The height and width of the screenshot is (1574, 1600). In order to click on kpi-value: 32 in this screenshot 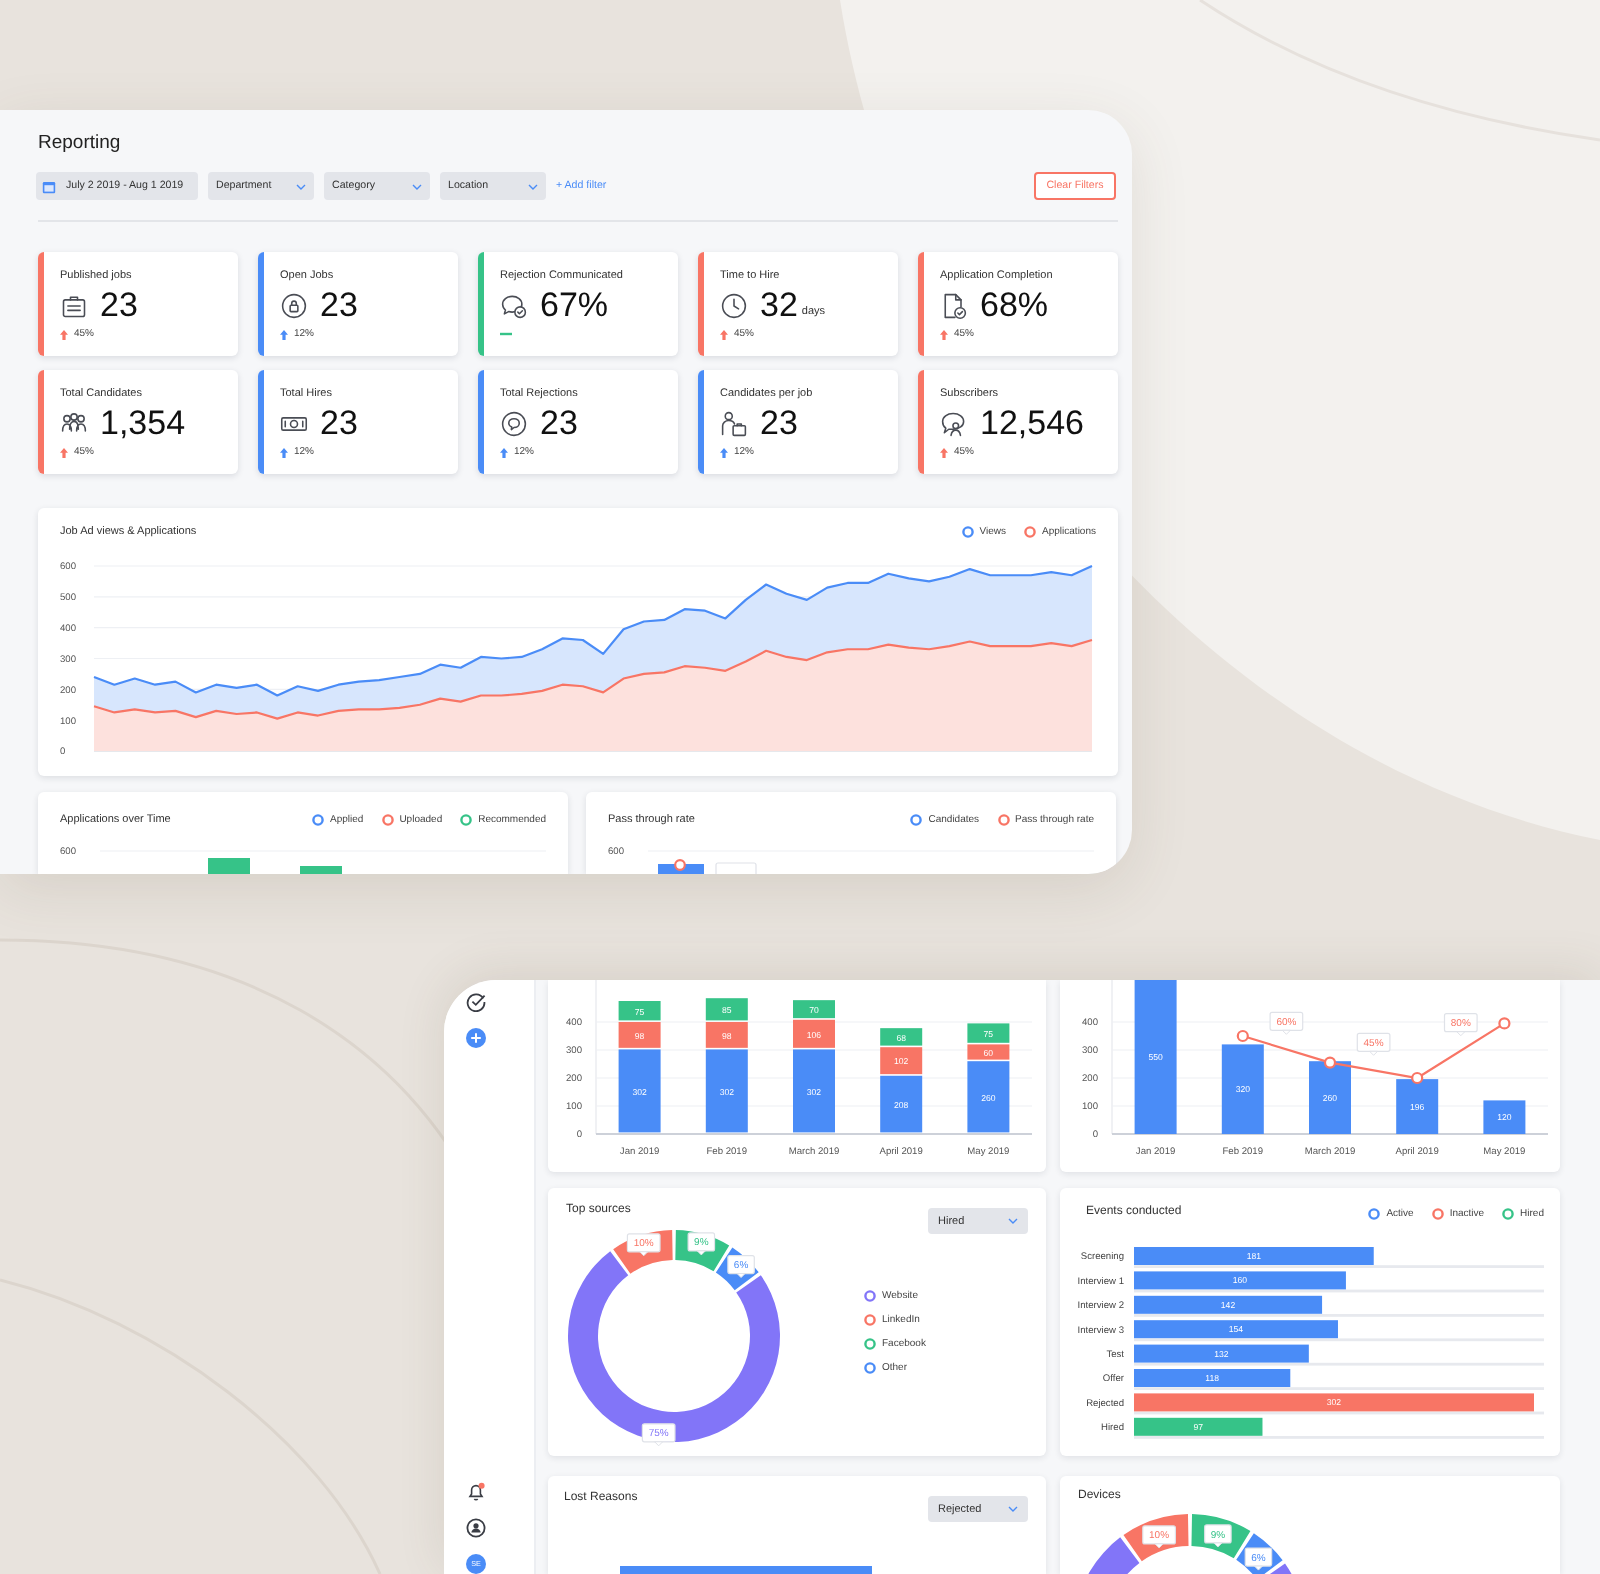, I will do `click(779, 306)`.